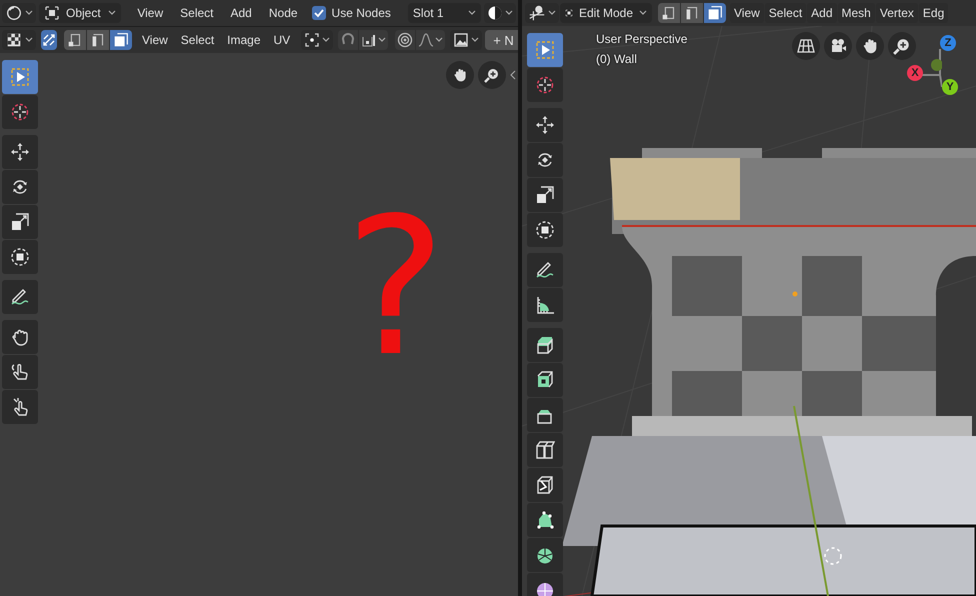  I want to click on pivot-button, so click(317, 40).